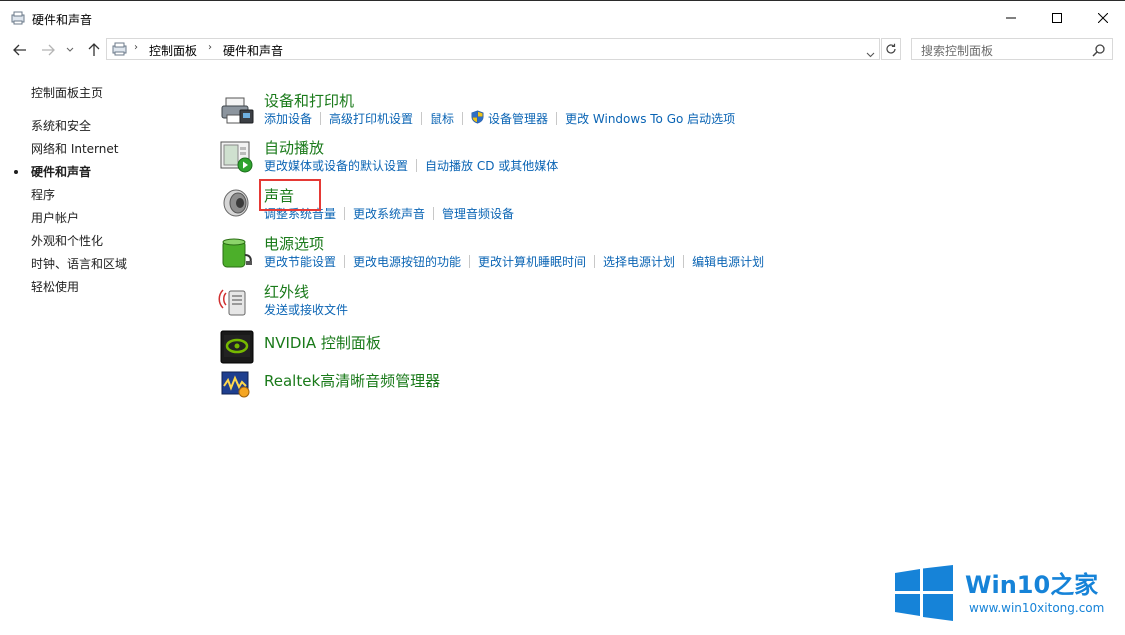 The height and width of the screenshot is (635, 1125). Describe the element at coordinates (389, 213) in the screenshot. I see `link-change-system-sounds: 更改系统声音` at that location.